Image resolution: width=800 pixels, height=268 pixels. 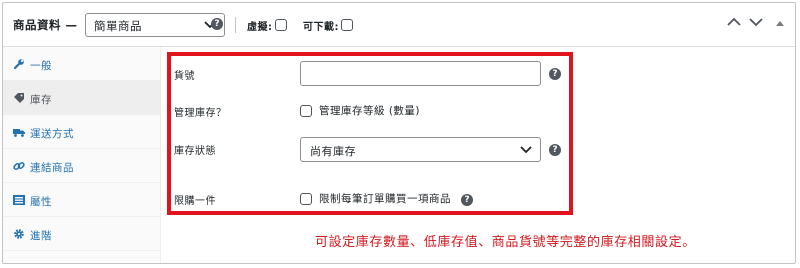 I want to click on chevron-down-icon, so click(x=756, y=22).